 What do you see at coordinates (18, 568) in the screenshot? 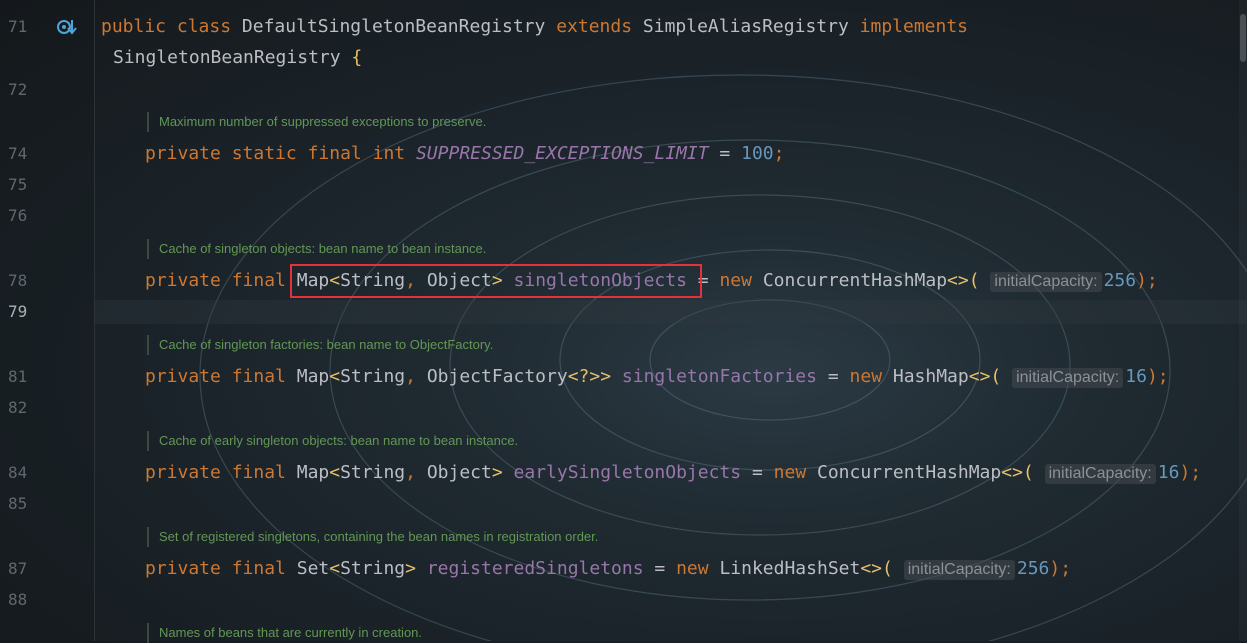
I see `line-number: 87` at bounding box center [18, 568].